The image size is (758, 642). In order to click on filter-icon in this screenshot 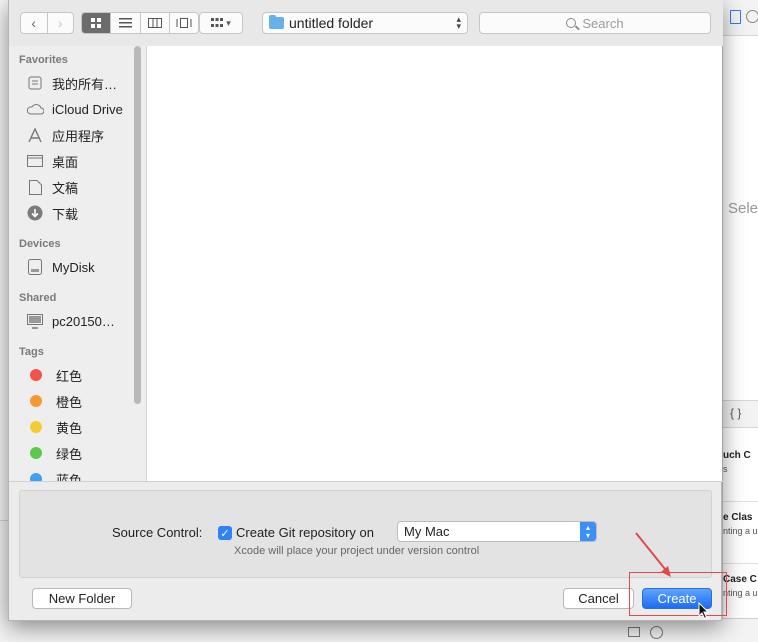, I will do `click(656, 632)`.